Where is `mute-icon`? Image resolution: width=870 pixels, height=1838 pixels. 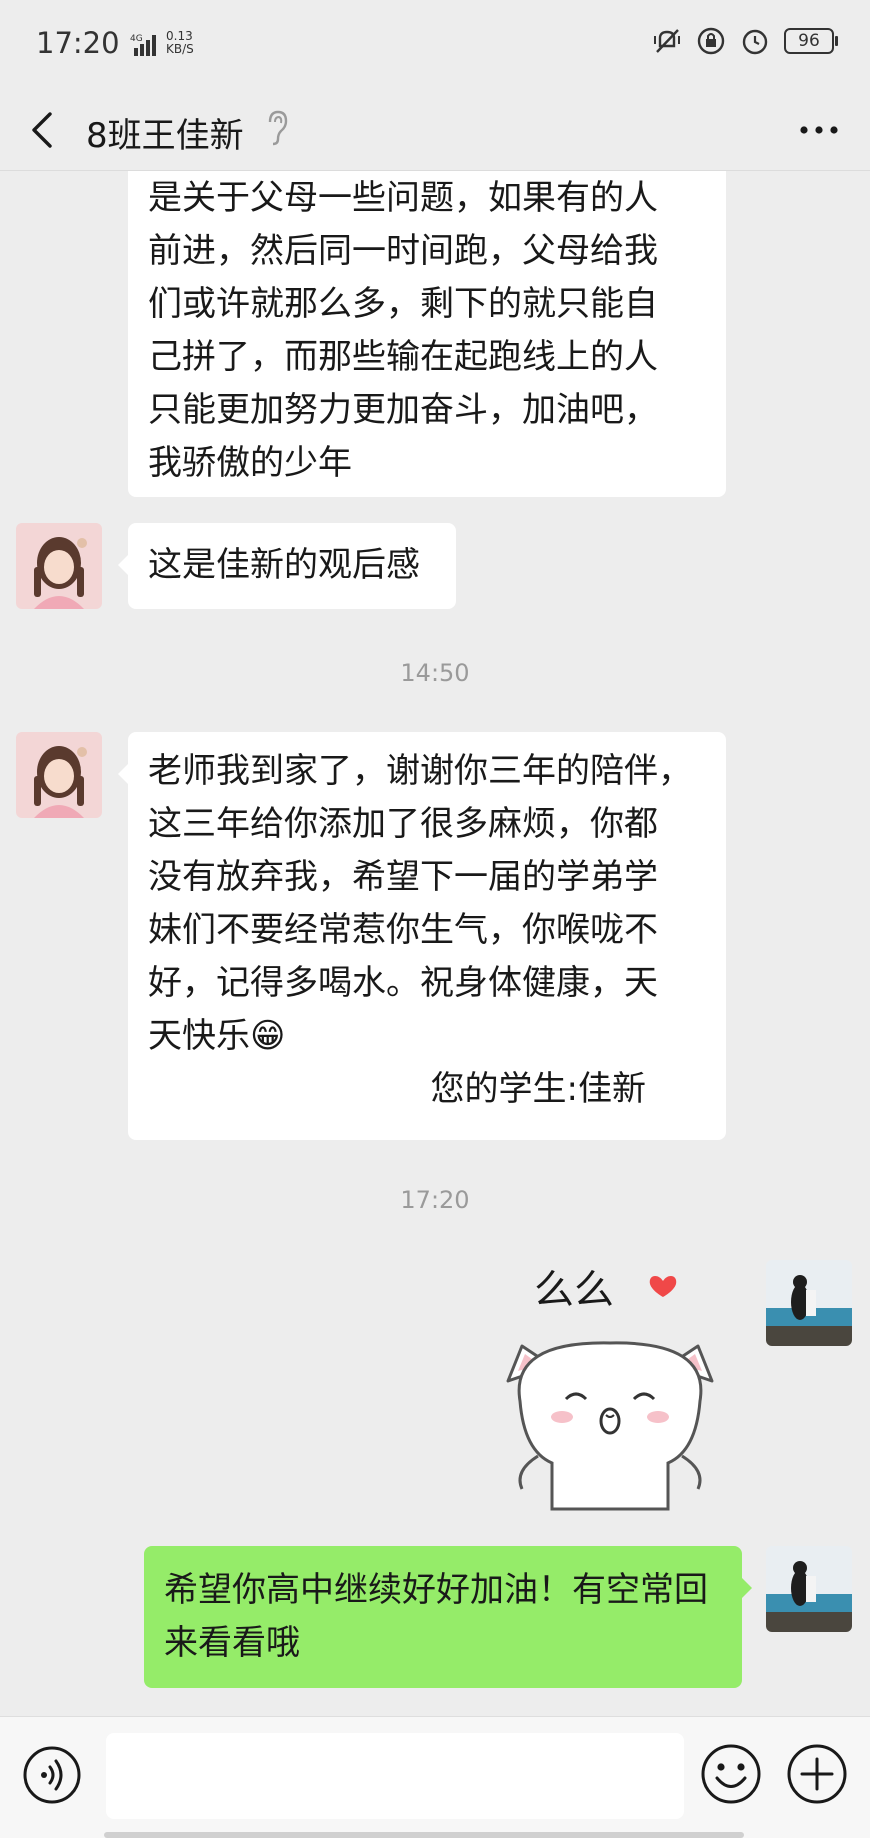
mute-icon is located at coordinates (667, 41).